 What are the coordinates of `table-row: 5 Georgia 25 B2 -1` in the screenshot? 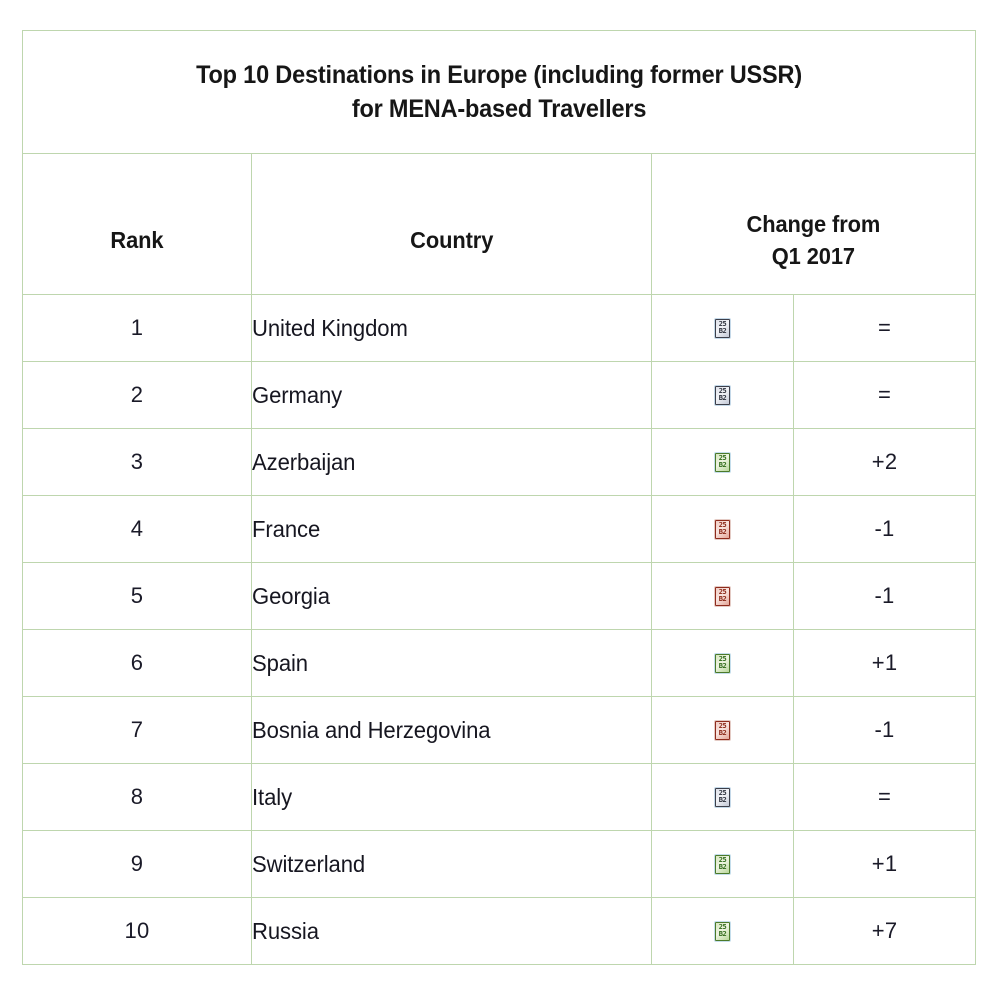 It's located at (499, 596).